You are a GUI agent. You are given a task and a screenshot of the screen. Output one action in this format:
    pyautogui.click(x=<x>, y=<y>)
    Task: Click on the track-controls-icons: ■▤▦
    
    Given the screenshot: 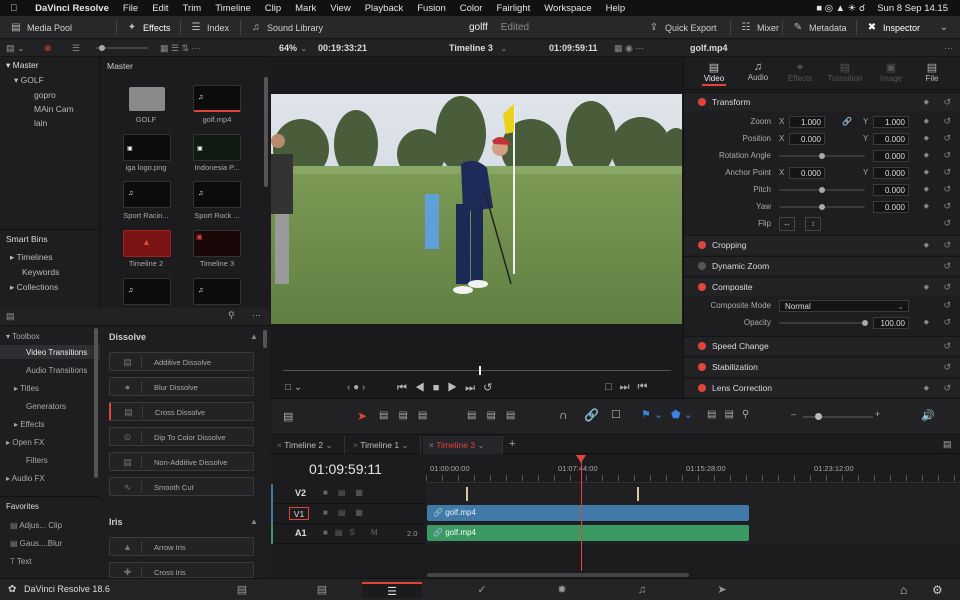 What is the action you would take?
    pyautogui.click(x=348, y=492)
    